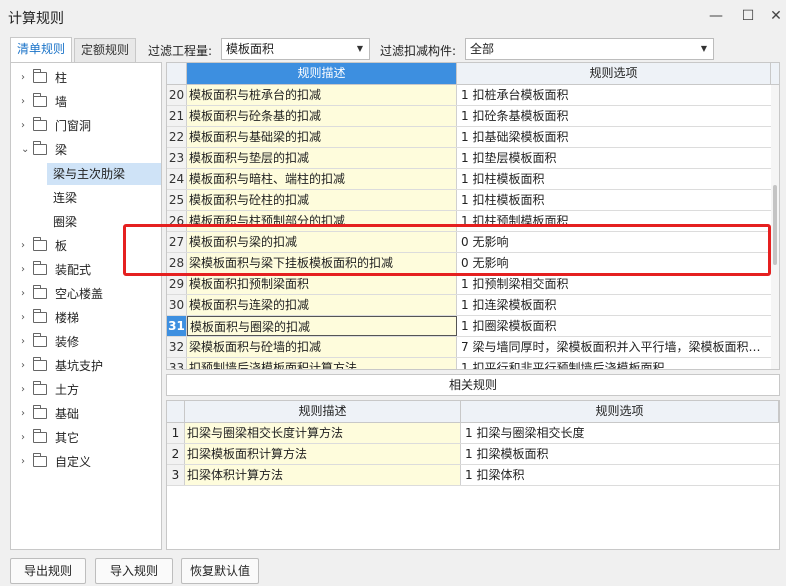 The height and width of the screenshot is (586, 786). I want to click on rule-row: 23 模板面积与垫层的扣减 1 扣垫层模板面积, so click(469, 158).